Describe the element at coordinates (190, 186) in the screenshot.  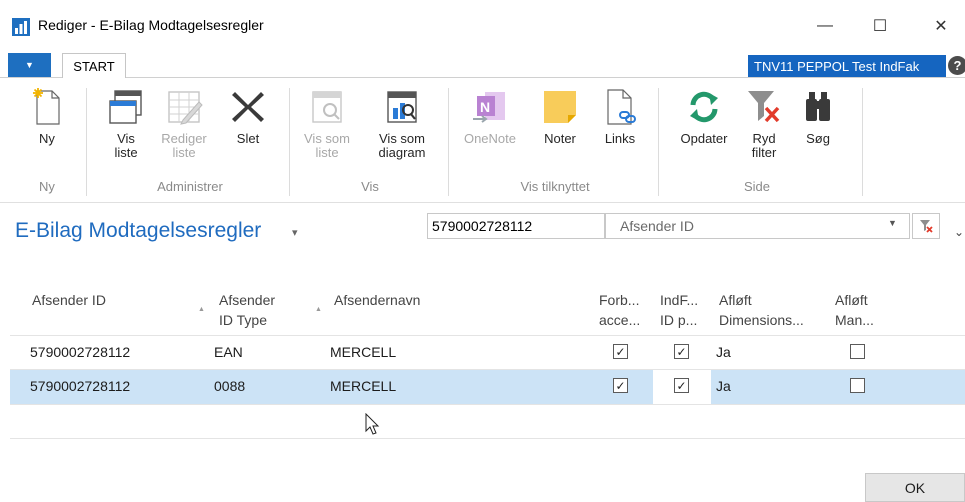
I see `group-label-manage: Administrer` at that location.